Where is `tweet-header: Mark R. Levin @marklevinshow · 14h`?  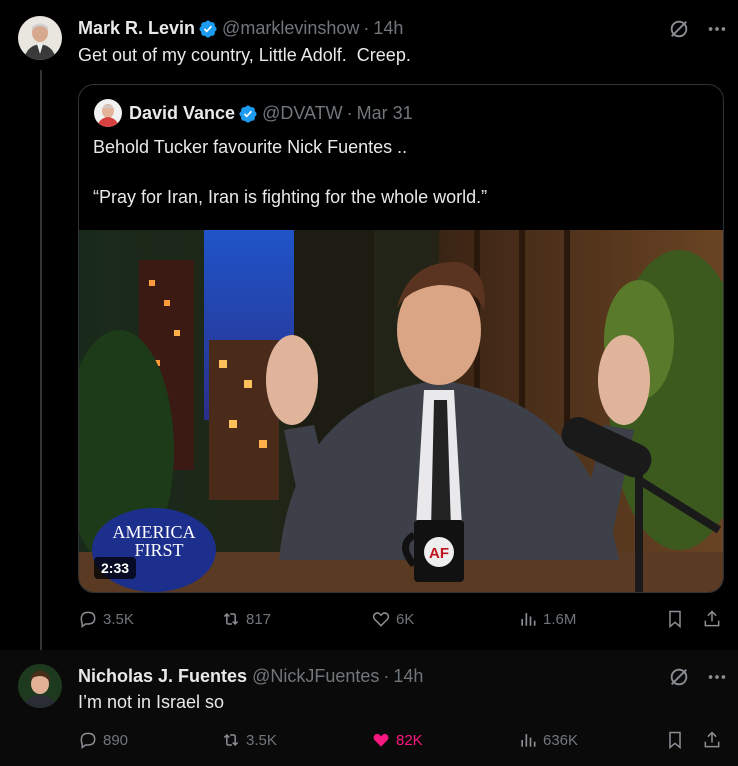
tweet-header: Mark R. Levin @marklevinshow · 14h is located at coordinates (240, 28).